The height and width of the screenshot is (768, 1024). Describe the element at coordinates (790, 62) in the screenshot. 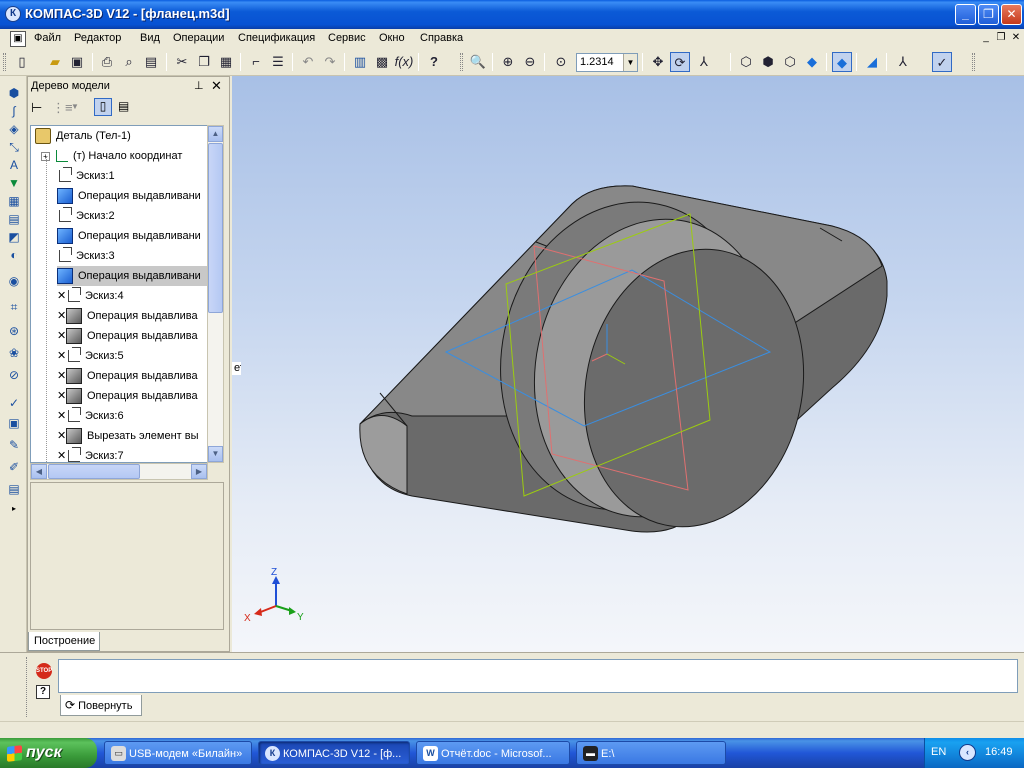

I see `thin-lines-icon: ⬡` at that location.